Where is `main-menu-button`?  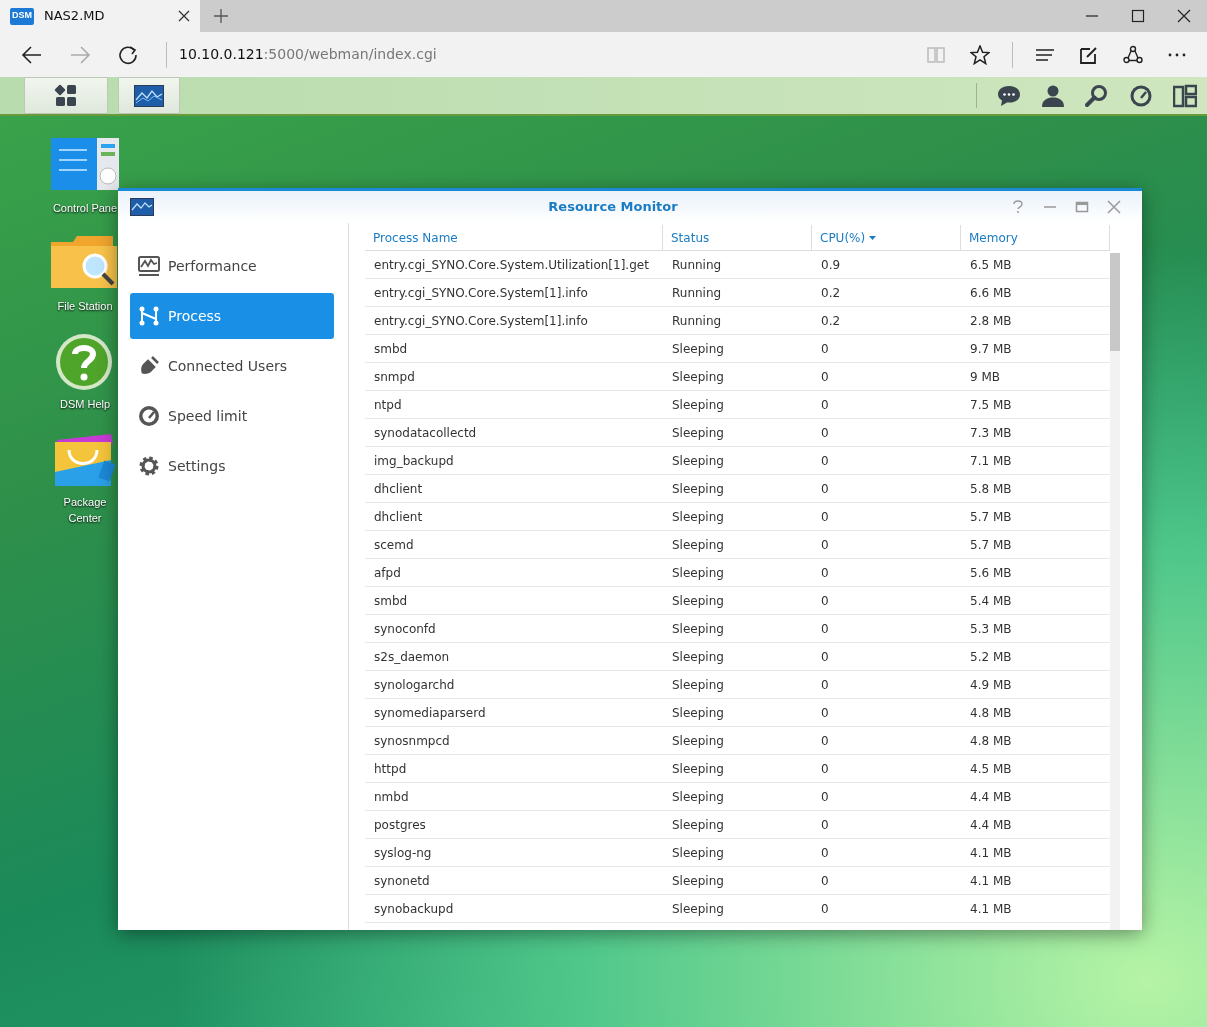
main-menu-button is located at coordinates (66, 95).